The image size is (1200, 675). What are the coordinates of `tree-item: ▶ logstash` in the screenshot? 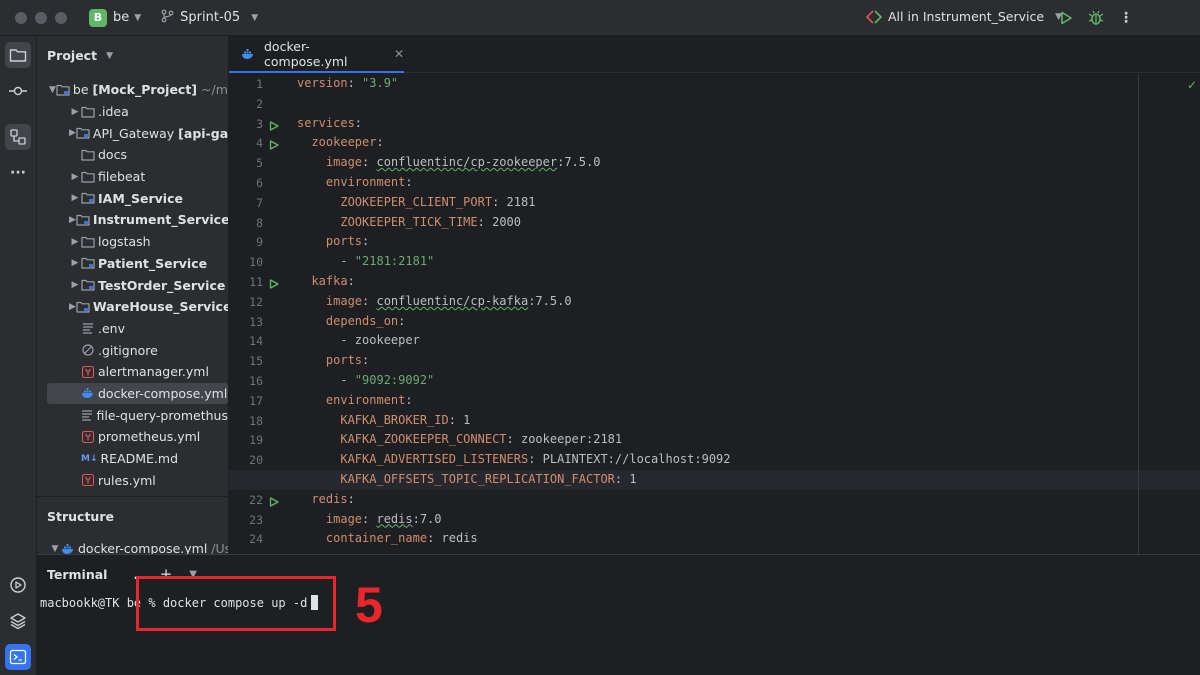 It's located at (132, 242).